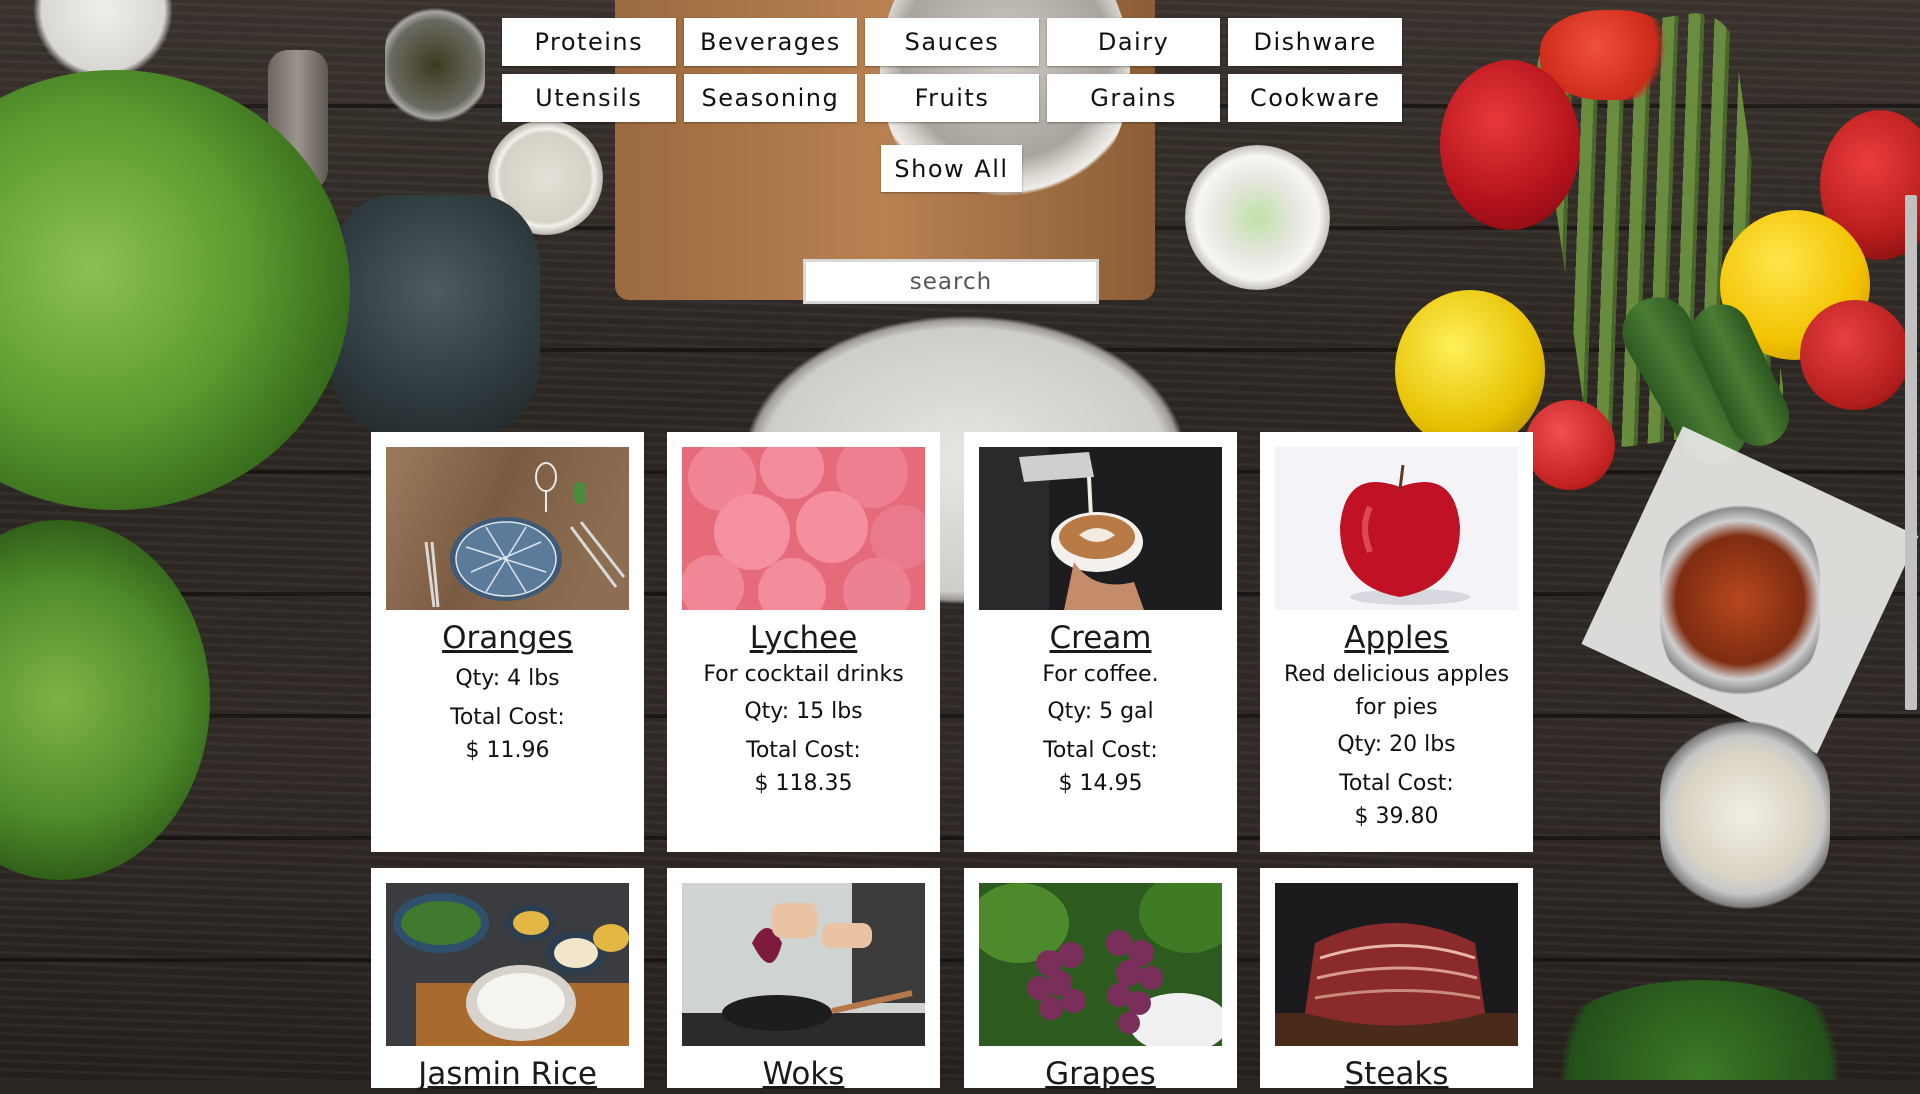  What do you see at coordinates (589, 98) in the screenshot?
I see `filter-utensils-button: Utensils` at bounding box center [589, 98].